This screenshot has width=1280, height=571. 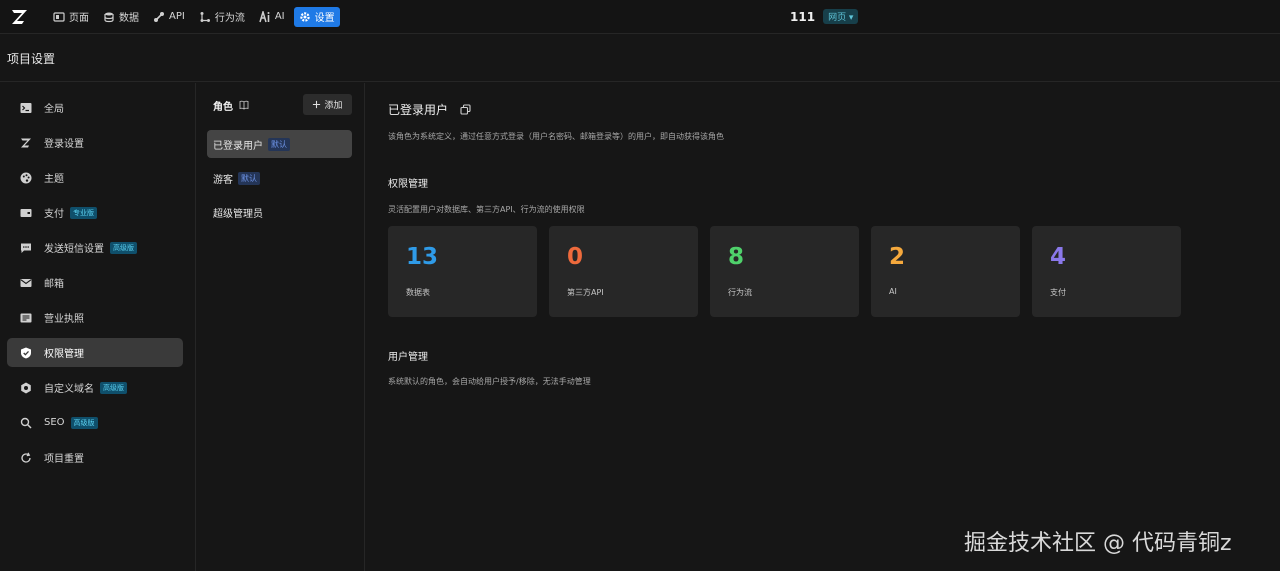 What do you see at coordinates (95, 387) in the screenshot?
I see `sidebar-item-domain: 自定义域名 高级版` at bounding box center [95, 387].